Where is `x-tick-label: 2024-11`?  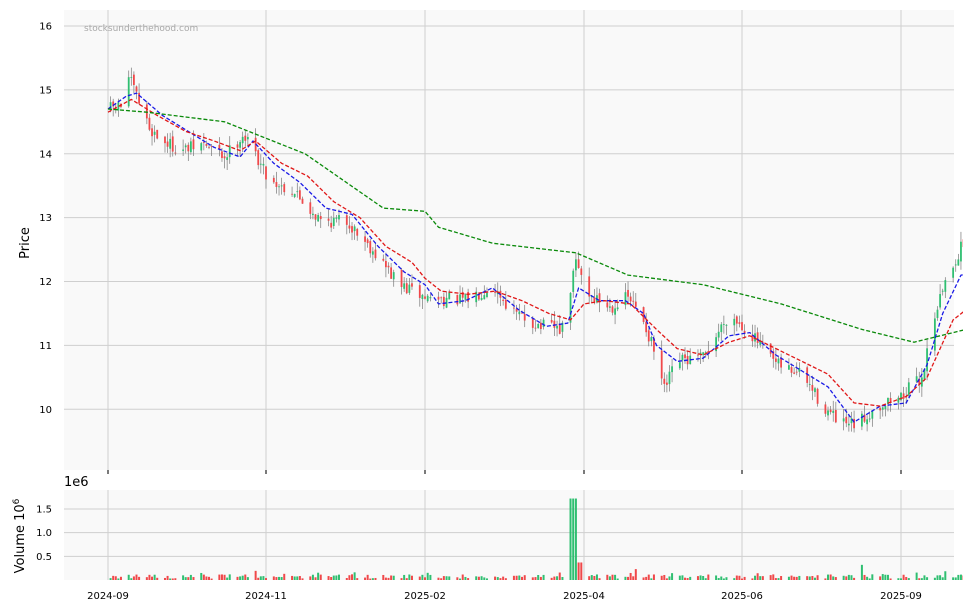
x-tick-label: 2024-11 is located at coordinates (266, 596).